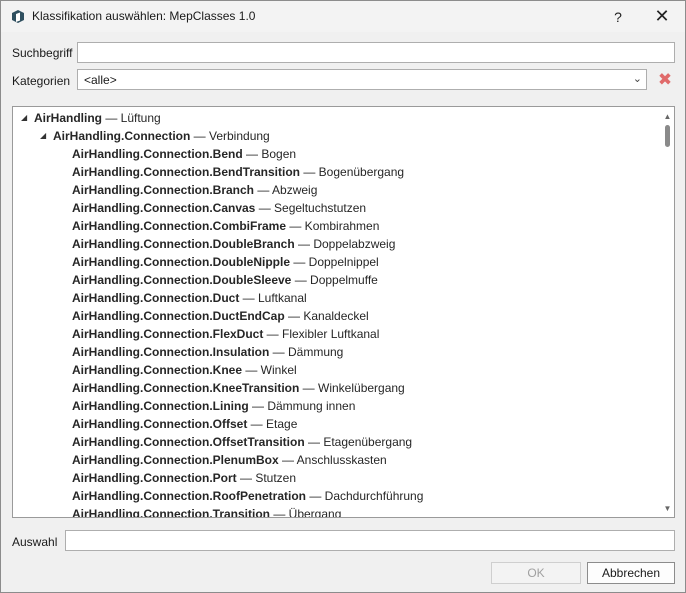  I want to click on tree-item-name: AirHandling.Connection.CombiFrame, so click(179, 226).